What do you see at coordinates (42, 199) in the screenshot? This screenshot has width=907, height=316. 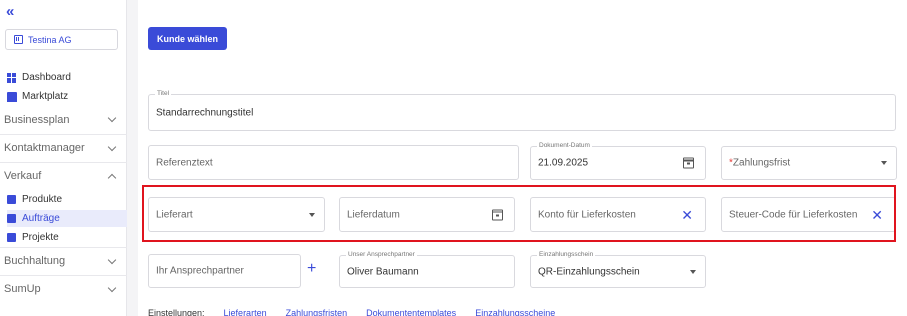 I see `sidebar-item-label: Produkte` at bounding box center [42, 199].